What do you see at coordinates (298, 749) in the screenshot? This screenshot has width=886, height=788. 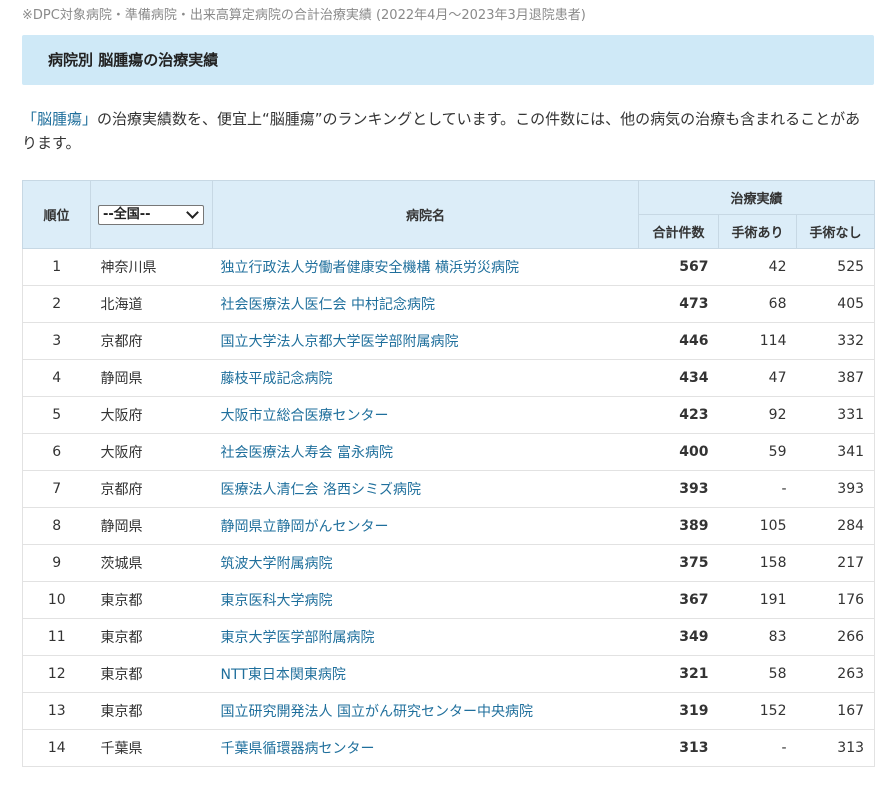 I see `hospital-link: 千葉県循環器病センター` at bounding box center [298, 749].